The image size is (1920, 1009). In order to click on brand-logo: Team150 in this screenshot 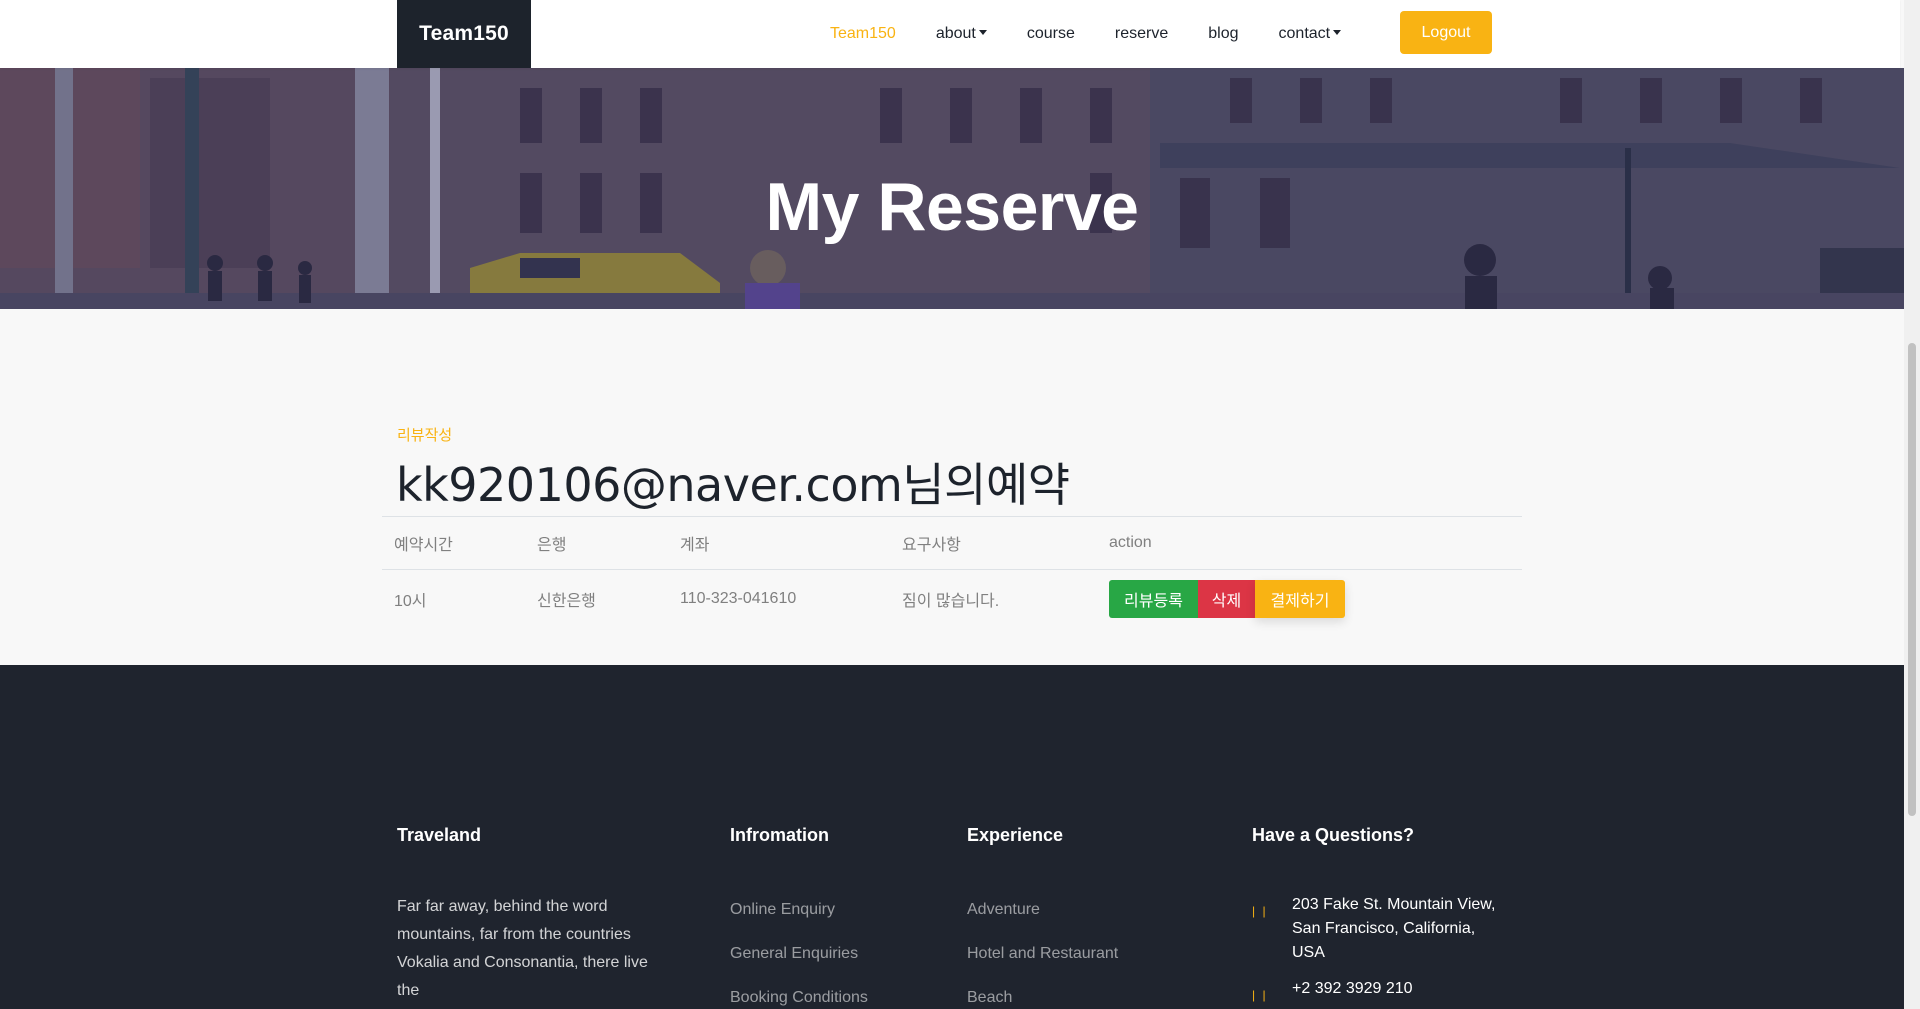, I will do `click(464, 34)`.